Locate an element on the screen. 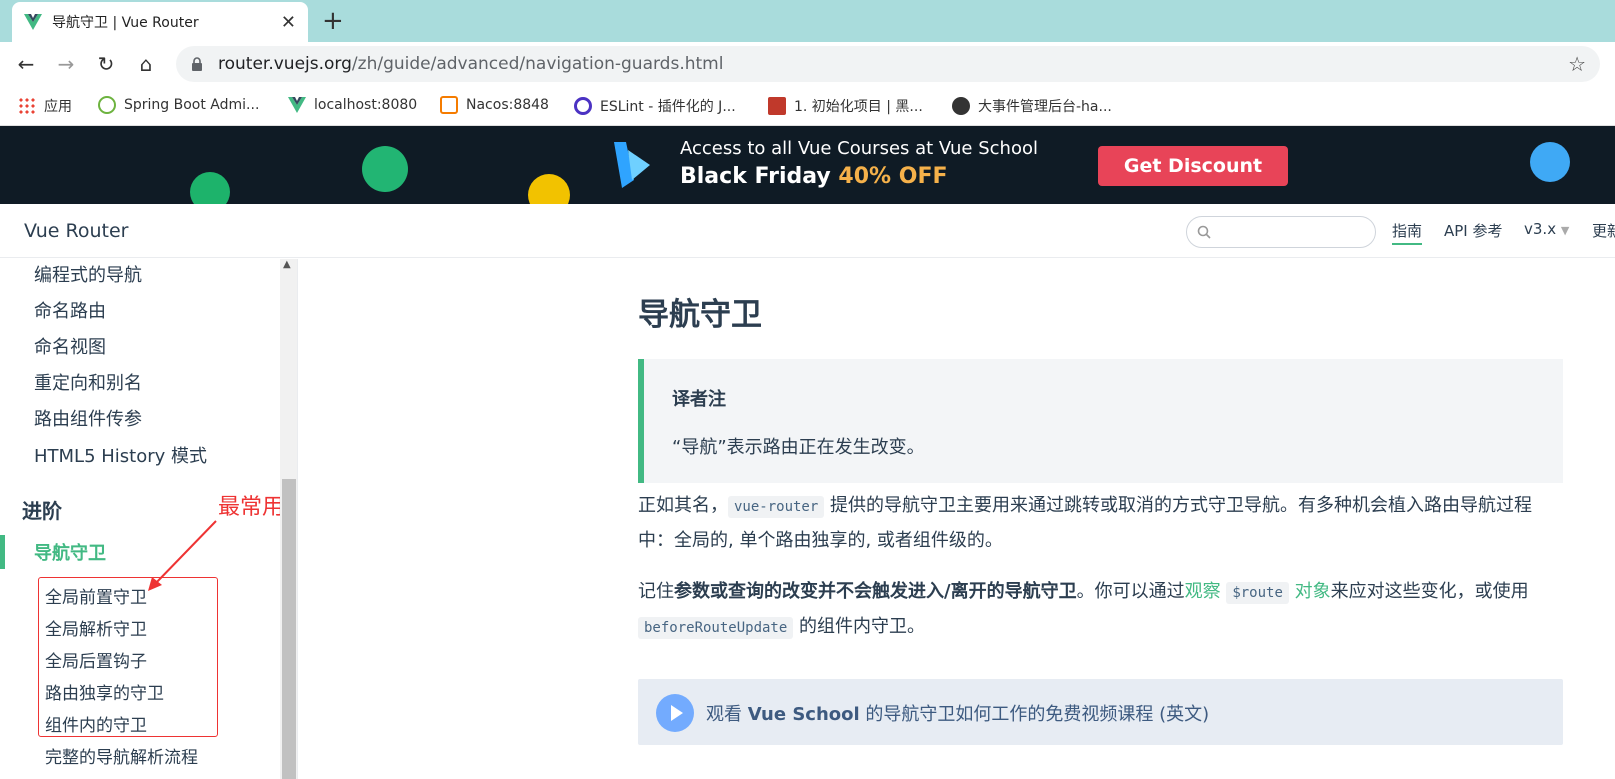  search-box is located at coordinates (1281, 232).